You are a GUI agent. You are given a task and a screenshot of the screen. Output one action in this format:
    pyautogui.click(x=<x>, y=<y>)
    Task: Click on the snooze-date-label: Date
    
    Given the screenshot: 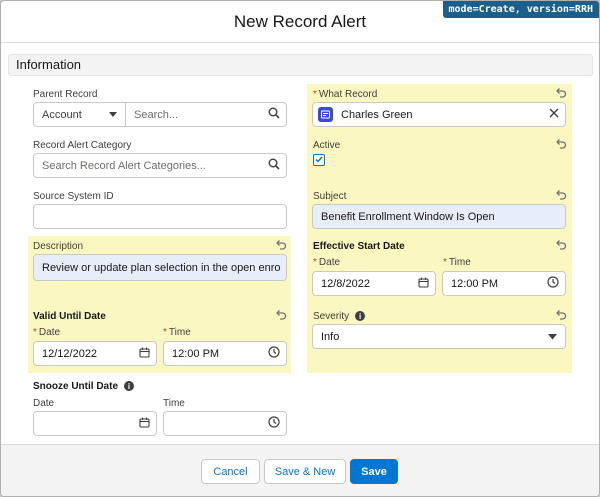 What is the action you would take?
    pyautogui.click(x=44, y=403)
    